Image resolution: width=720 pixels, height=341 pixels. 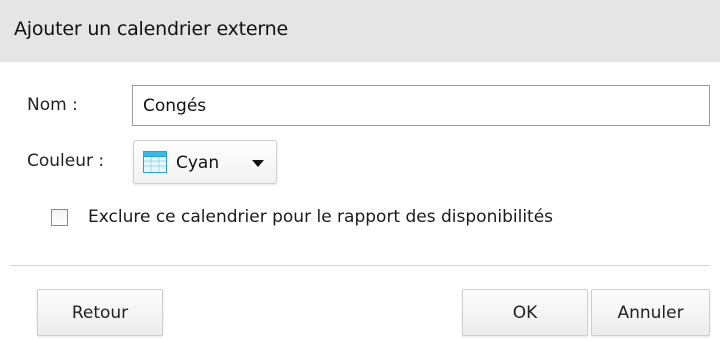 What do you see at coordinates (421, 105) in the screenshot?
I see `name-input` at bounding box center [421, 105].